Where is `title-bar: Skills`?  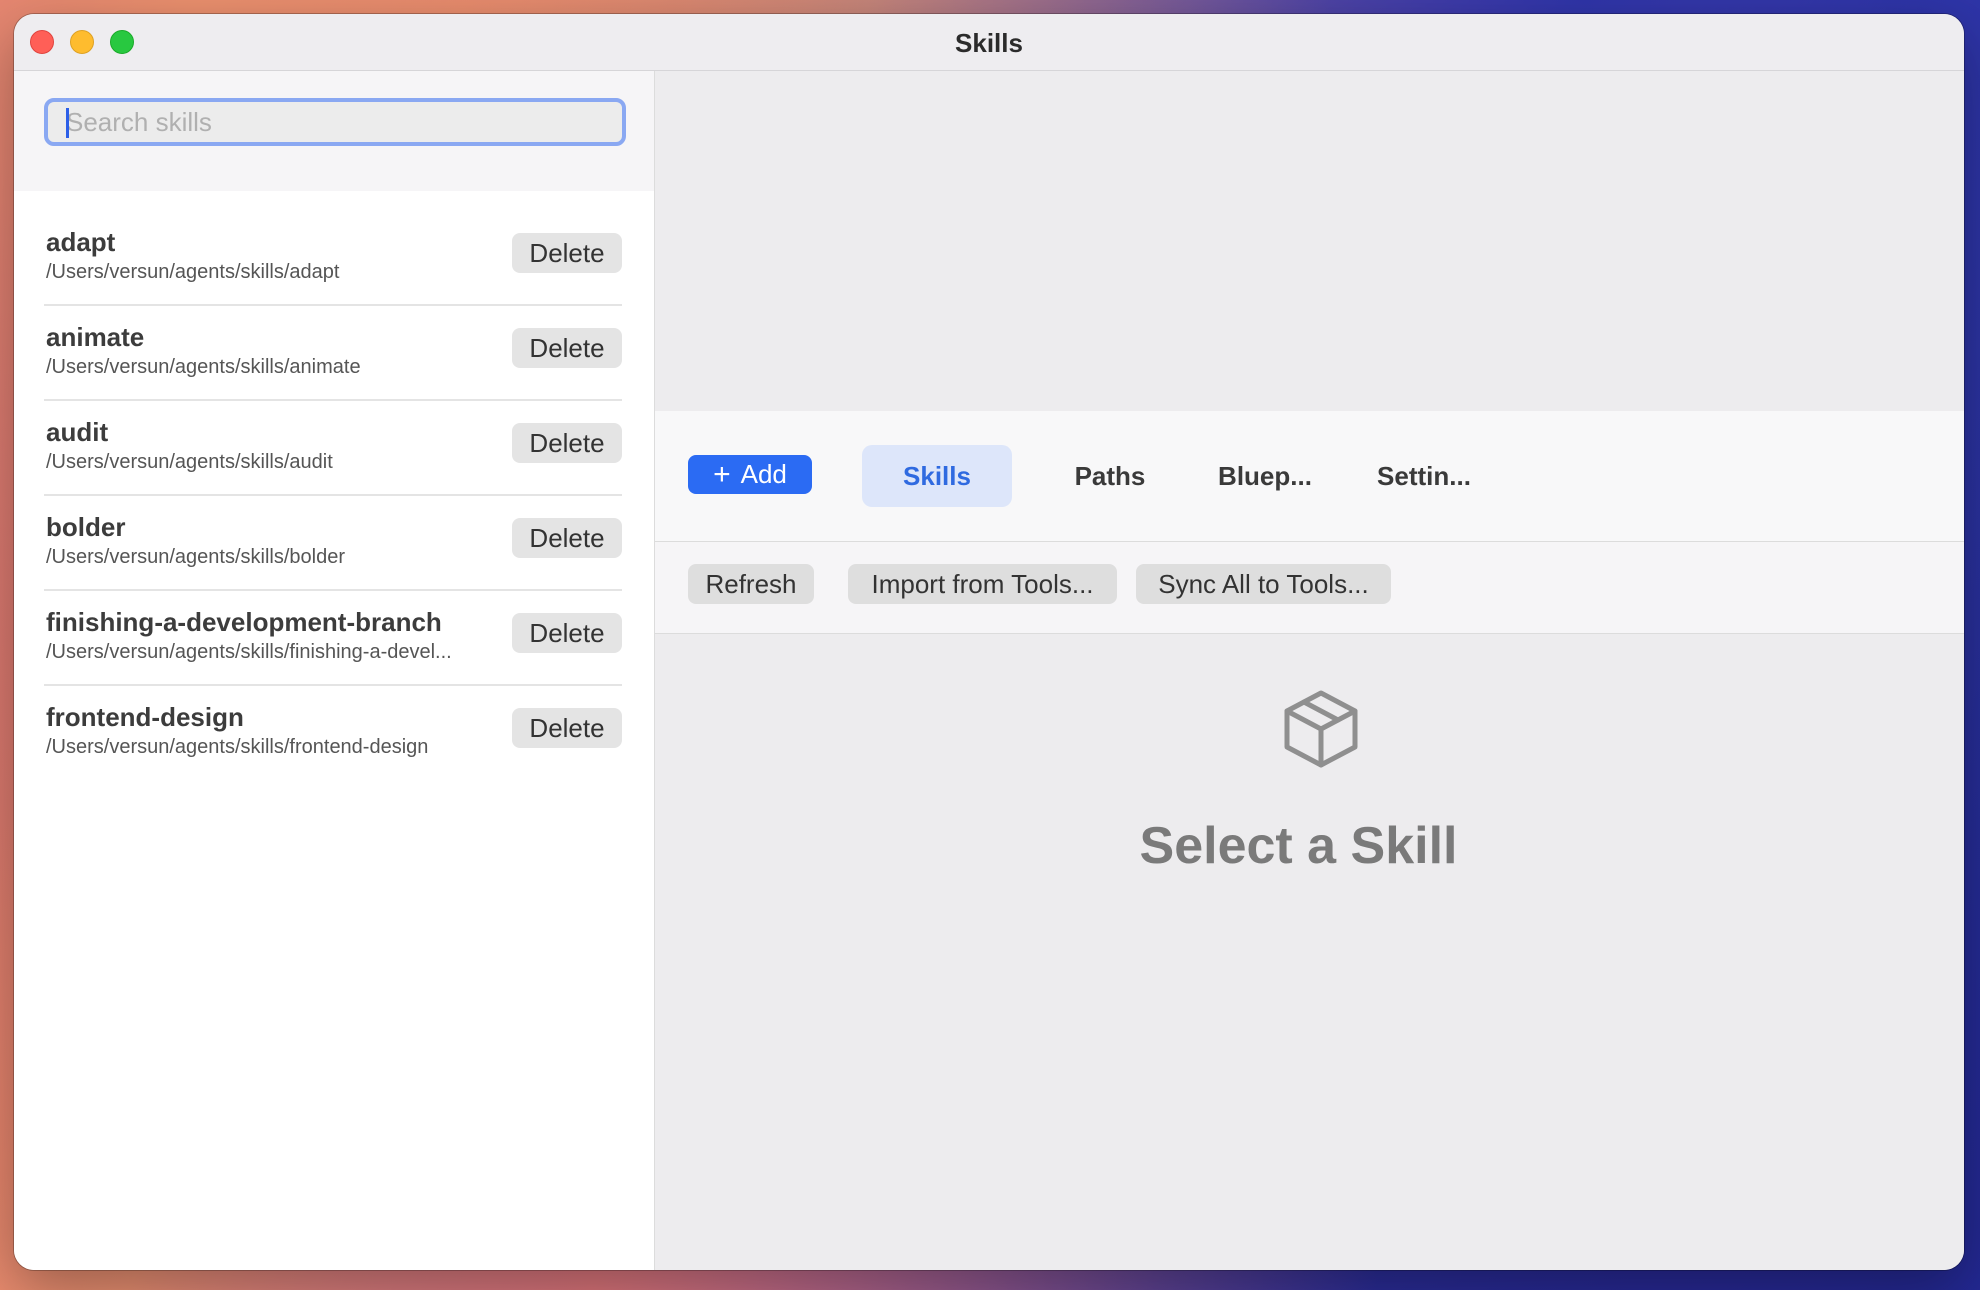
title-bar: Skills is located at coordinates (989, 42).